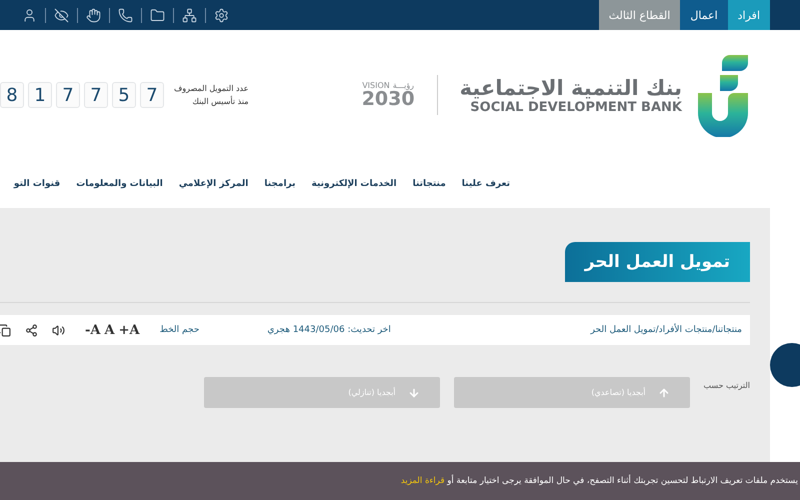 This screenshot has height=500, width=800. What do you see at coordinates (180, 330) in the screenshot?
I see `font-size-label: حجم الخط` at bounding box center [180, 330].